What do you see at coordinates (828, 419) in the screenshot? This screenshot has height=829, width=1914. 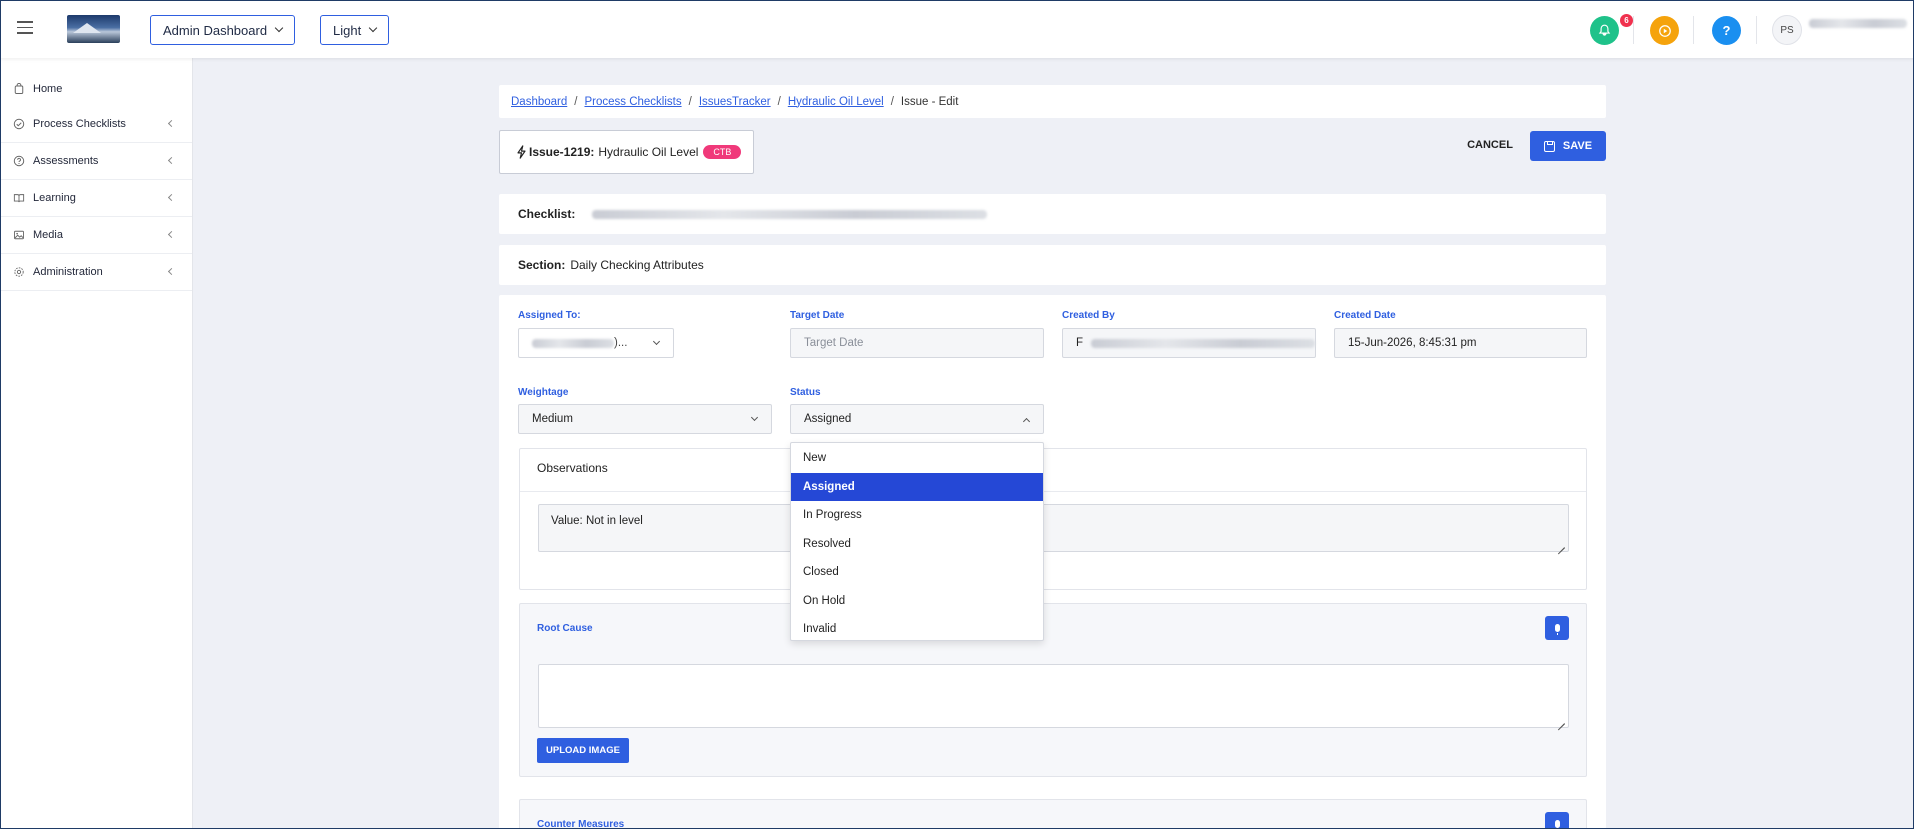 I see `status-value: Assigned` at bounding box center [828, 419].